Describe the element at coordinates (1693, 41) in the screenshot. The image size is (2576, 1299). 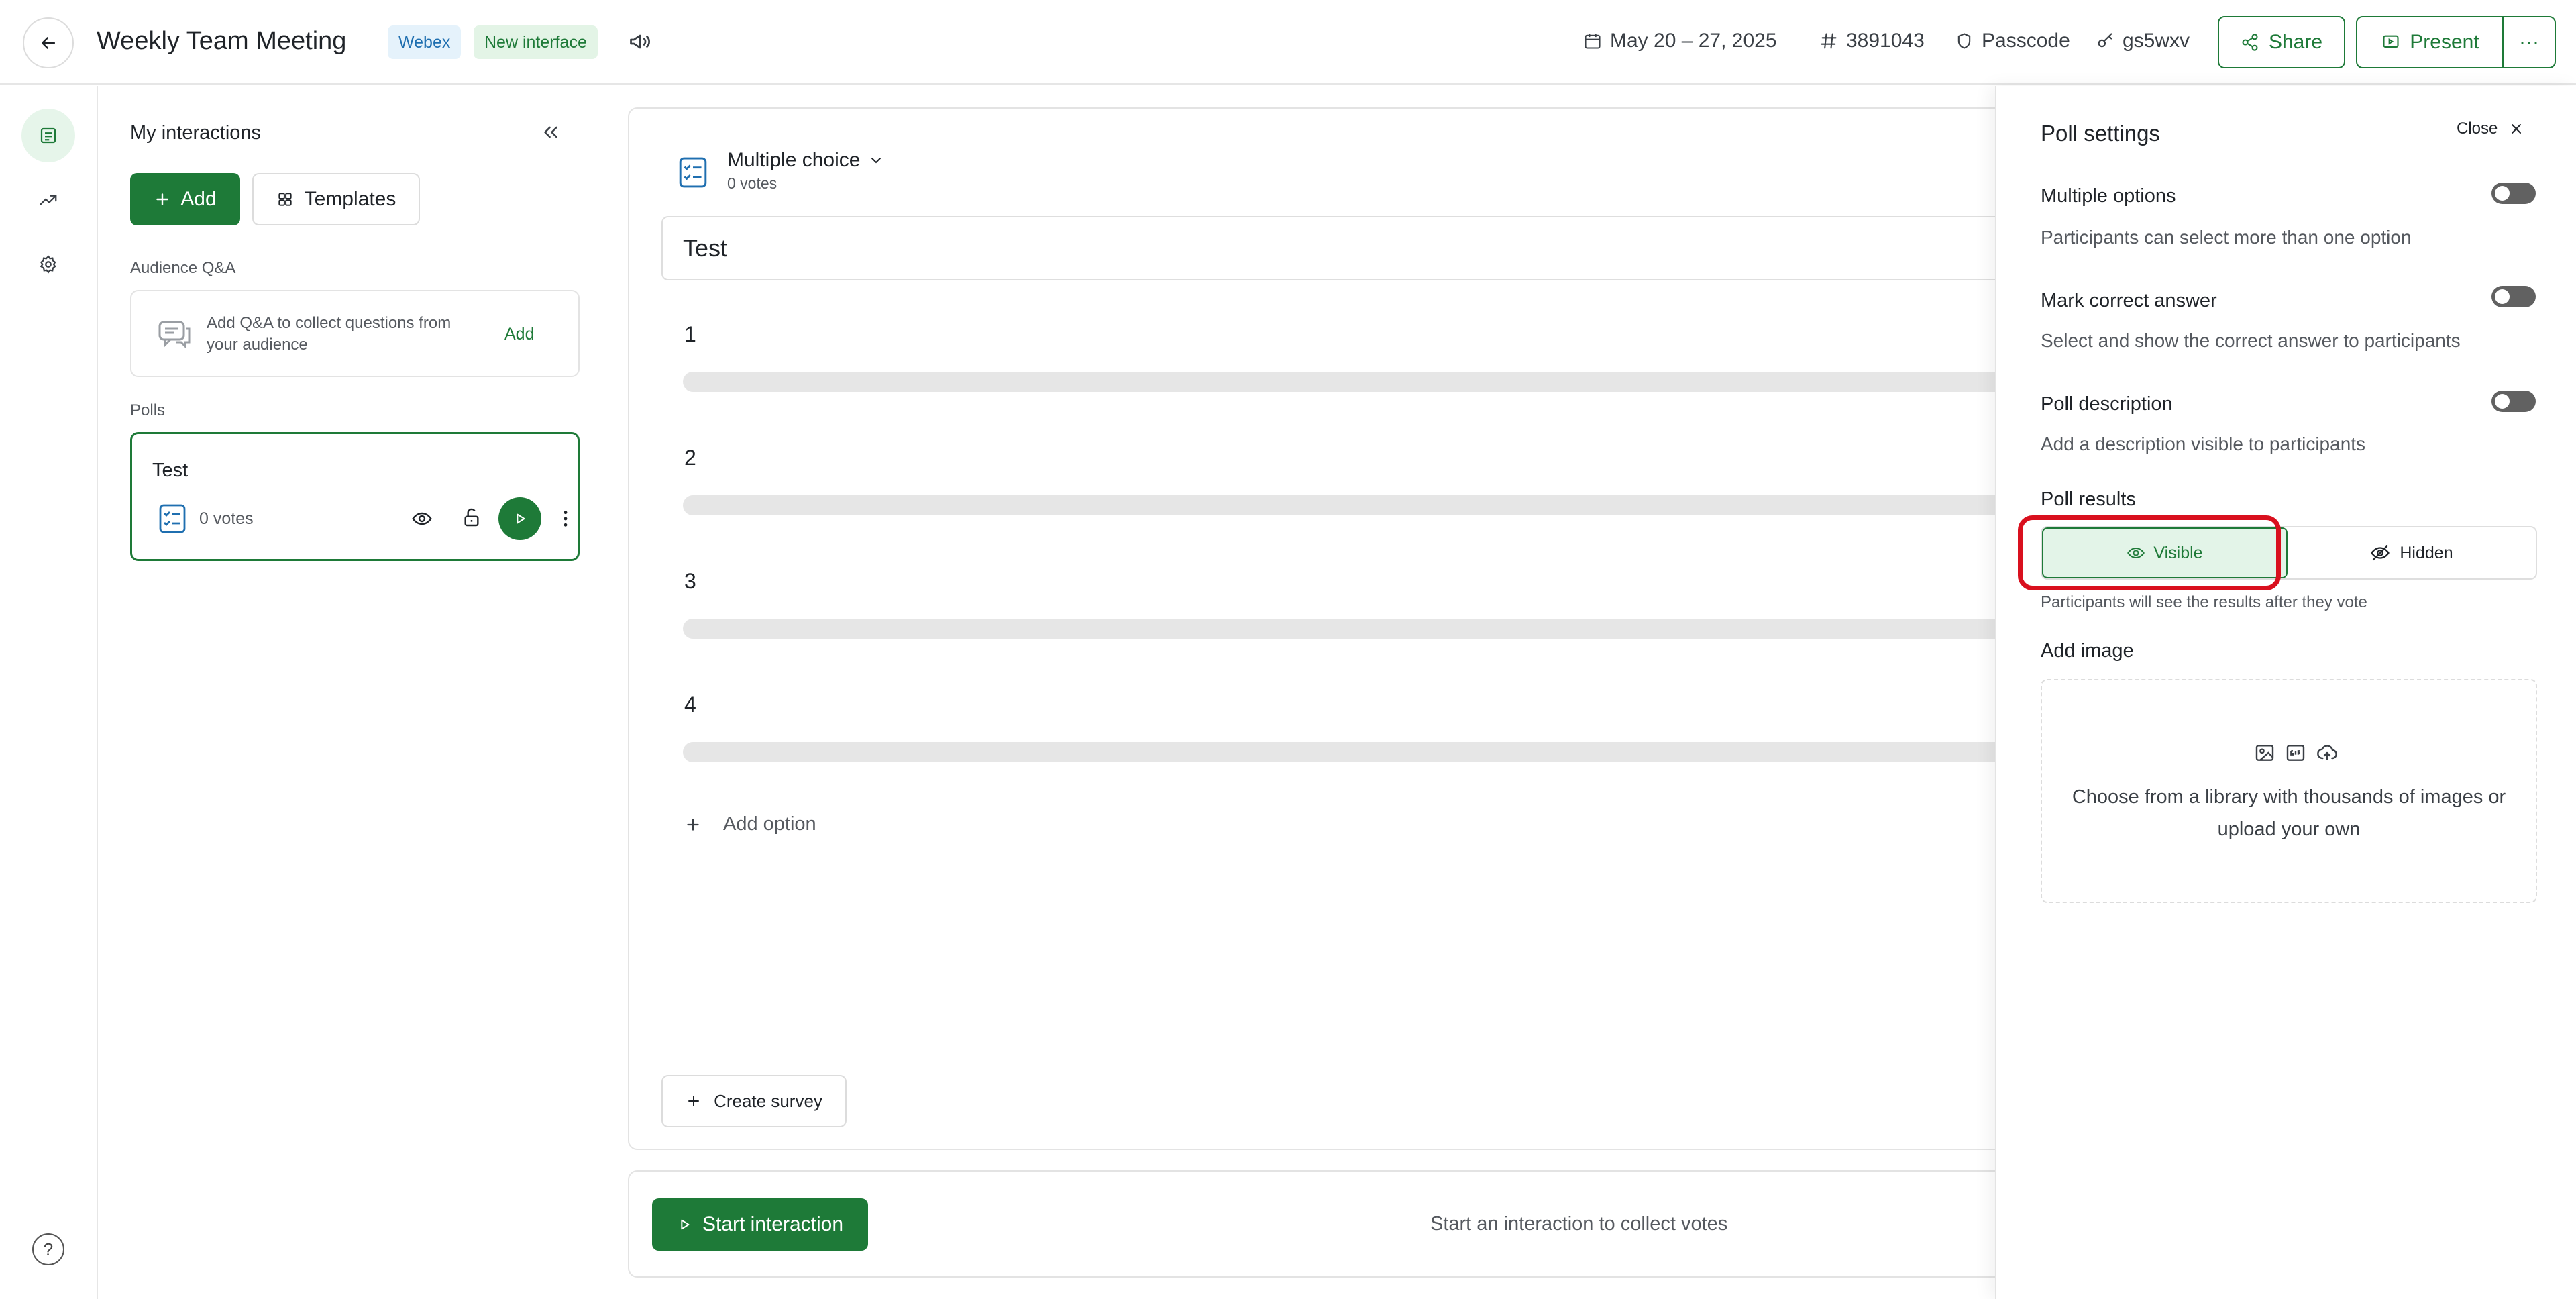
I see `event-date-text: May 20 – 27, 2025` at that location.